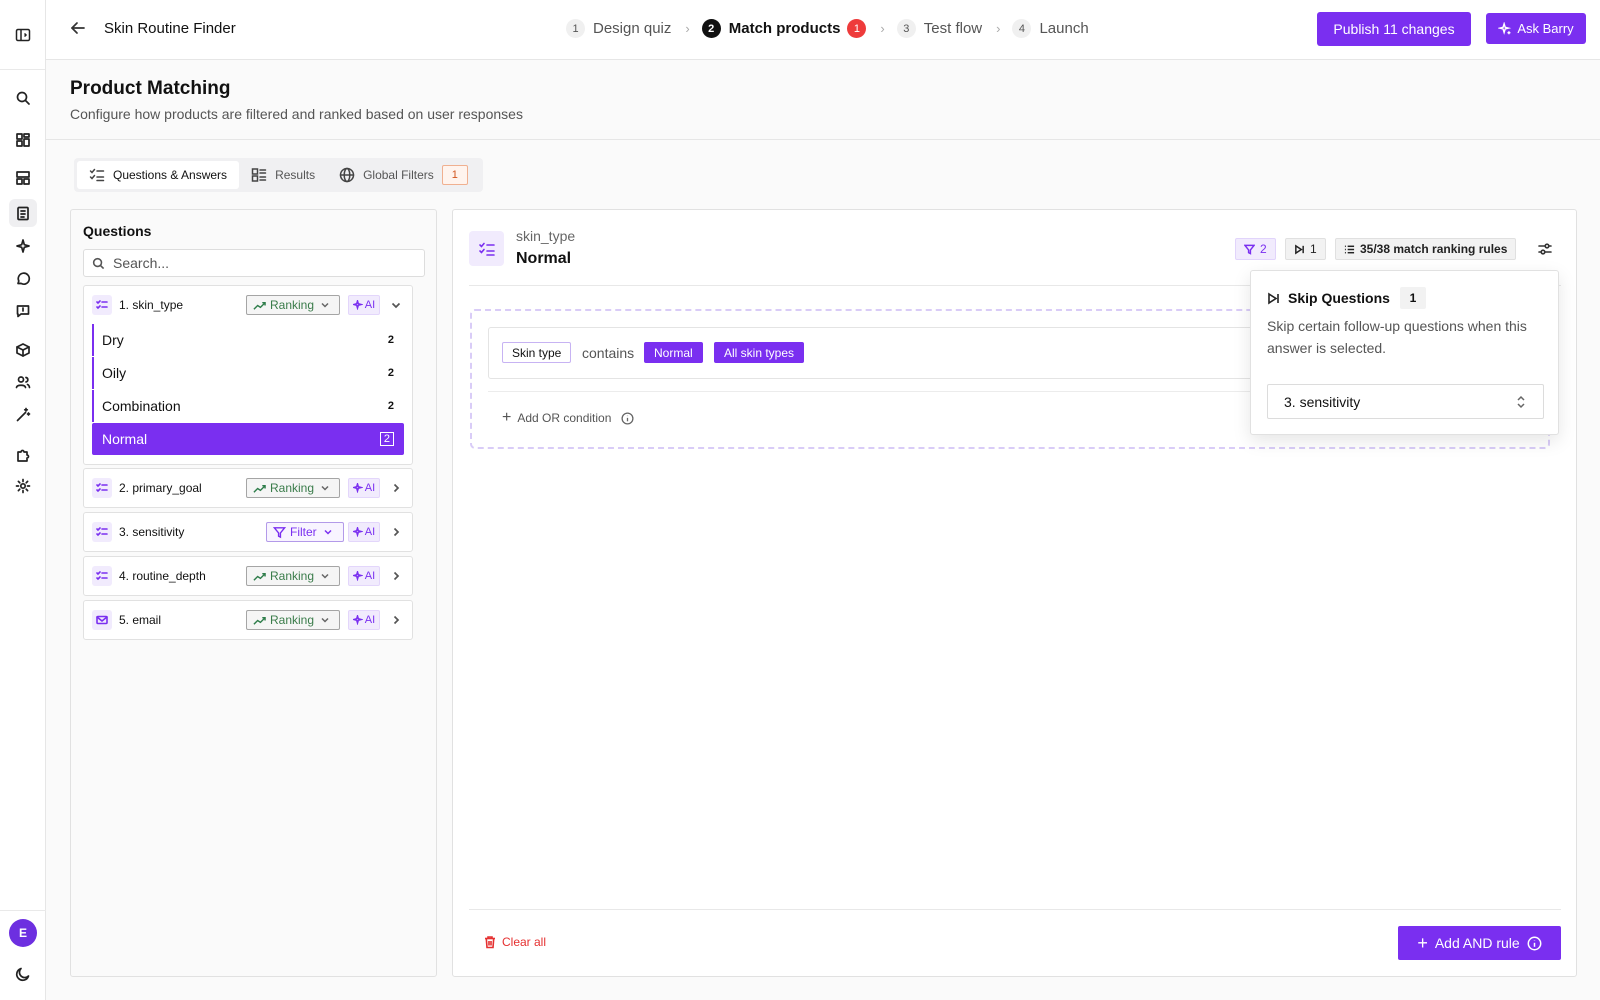  Describe the element at coordinates (23, 455) in the screenshot. I see `puzzle-icon` at that location.